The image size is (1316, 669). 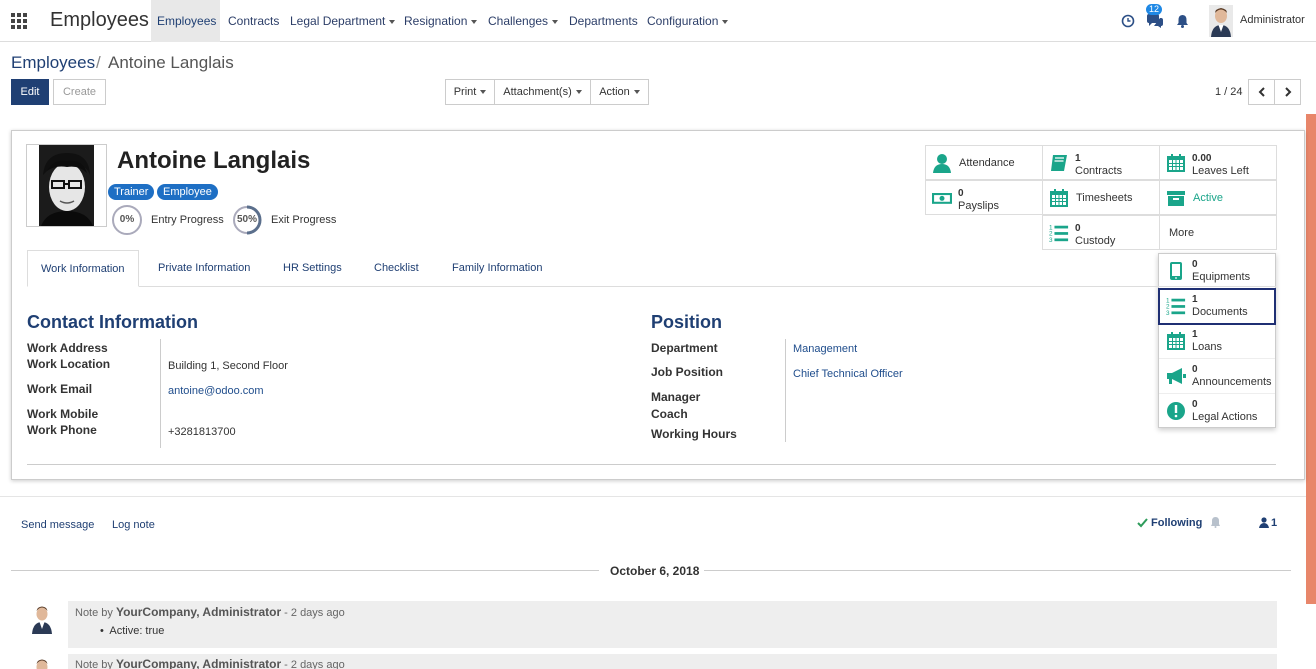 What do you see at coordinates (342, 21) in the screenshot?
I see `menu-legal-department: Legal Department` at bounding box center [342, 21].